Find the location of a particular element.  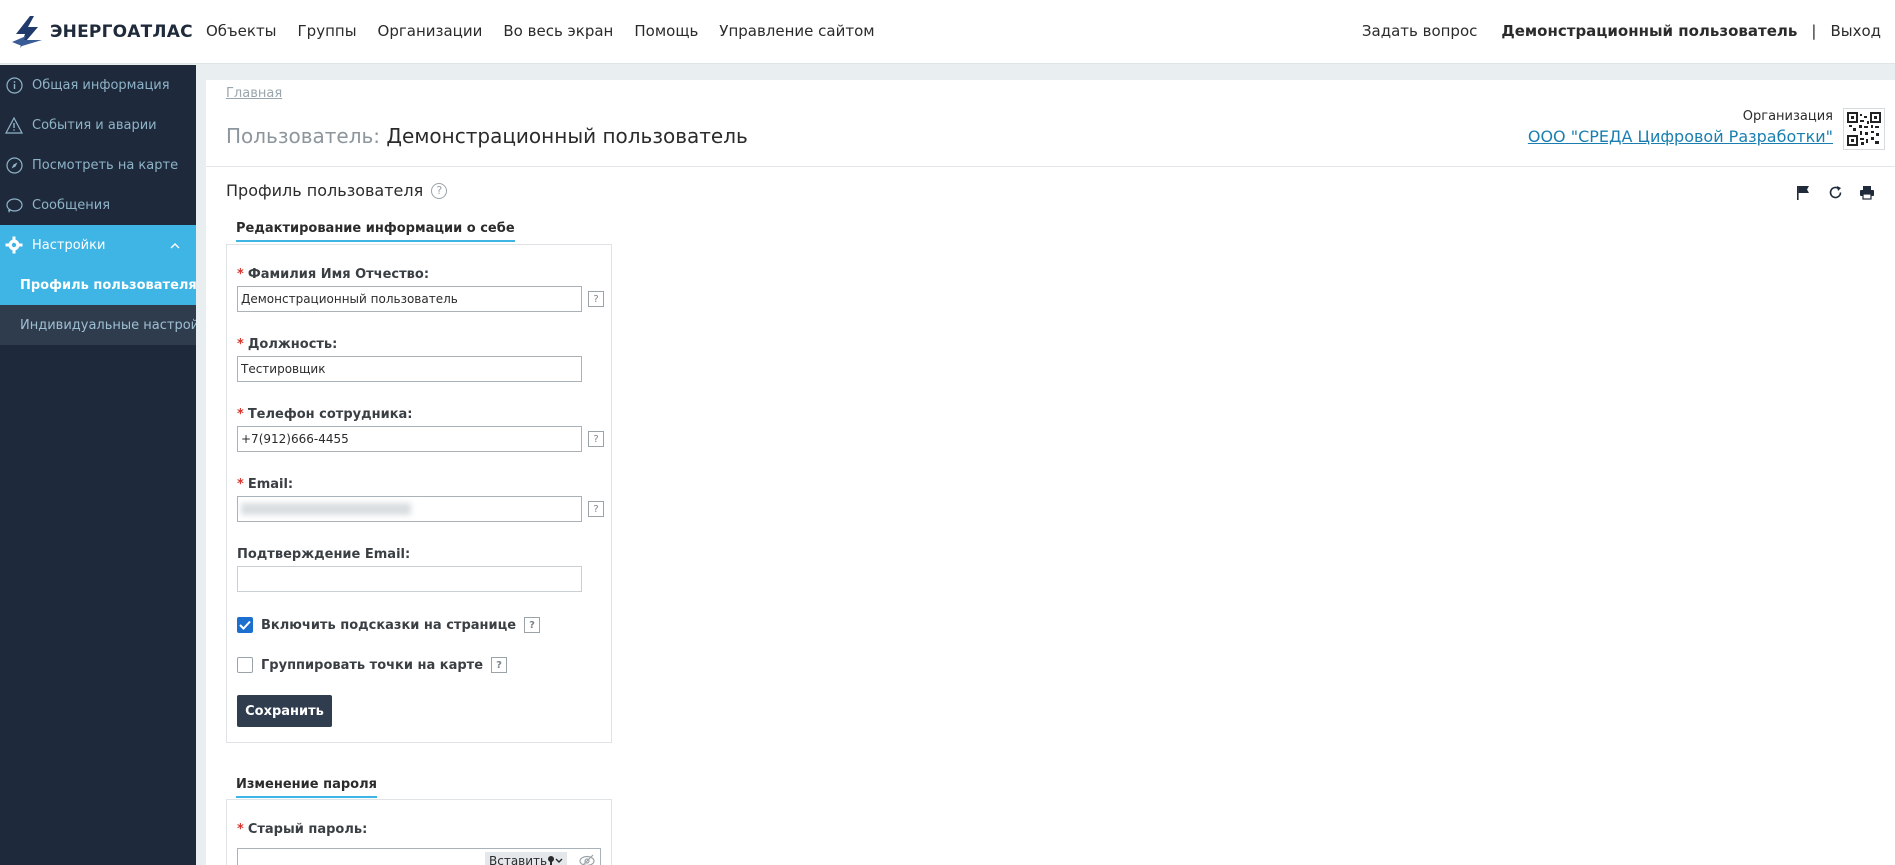

ask-question-link: Задать вопрос is located at coordinates (1420, 31).